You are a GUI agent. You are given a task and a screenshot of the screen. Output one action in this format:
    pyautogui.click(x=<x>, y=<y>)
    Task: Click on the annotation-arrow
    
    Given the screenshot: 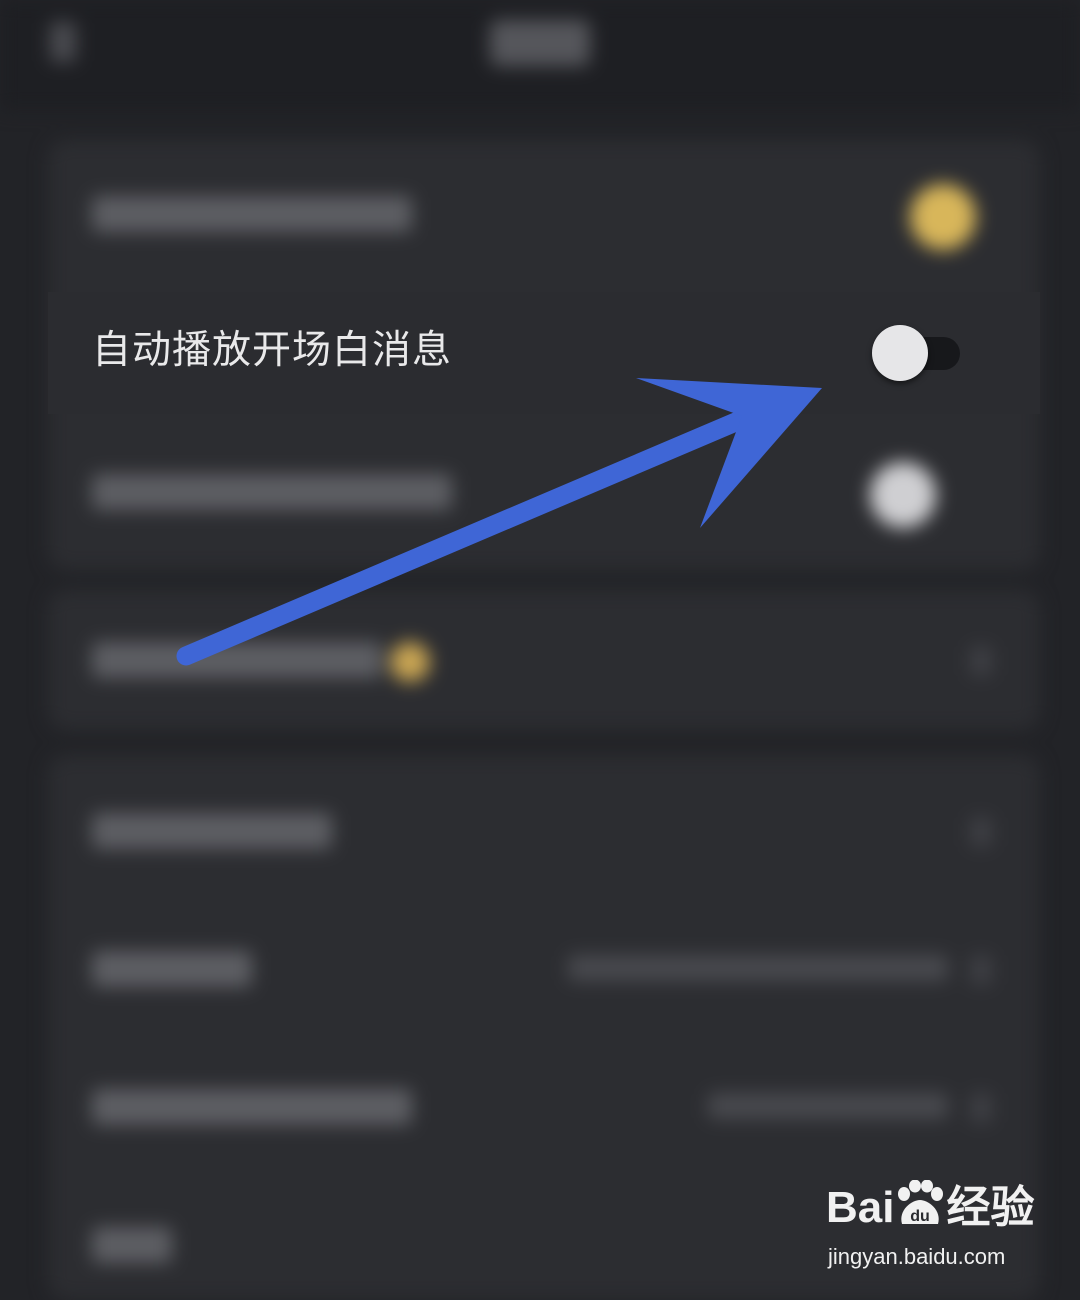 What is the action you would take?
    pyautogui.click(x=499, y=522)
    